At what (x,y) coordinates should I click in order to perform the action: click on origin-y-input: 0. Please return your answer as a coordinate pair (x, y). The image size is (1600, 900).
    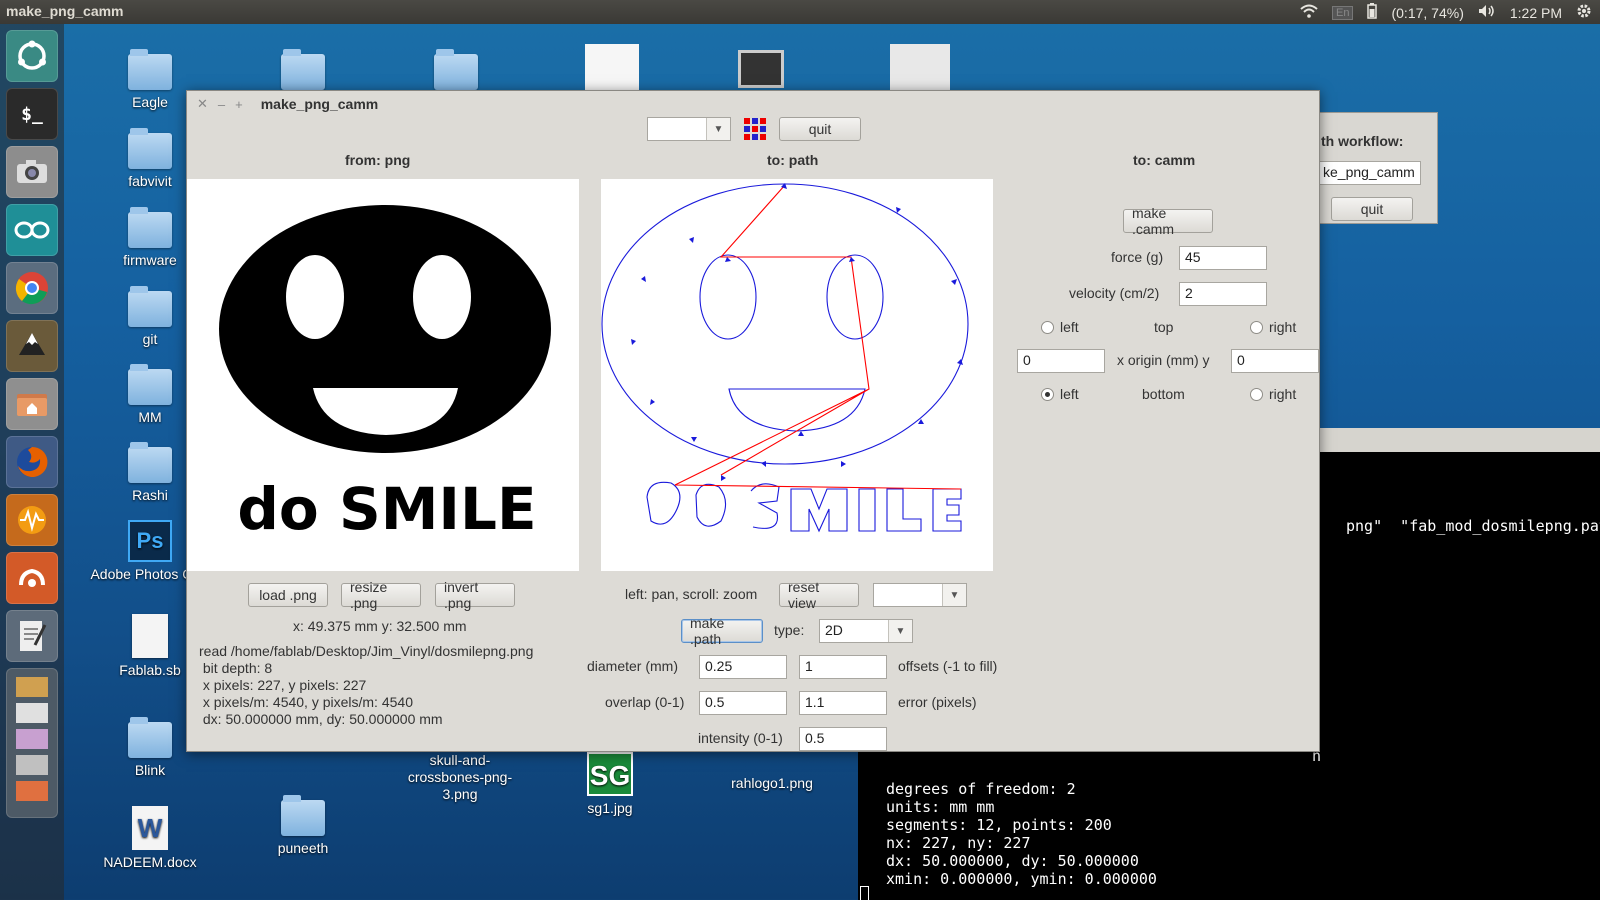
    Looking at the image, I should click on (1275, 361).